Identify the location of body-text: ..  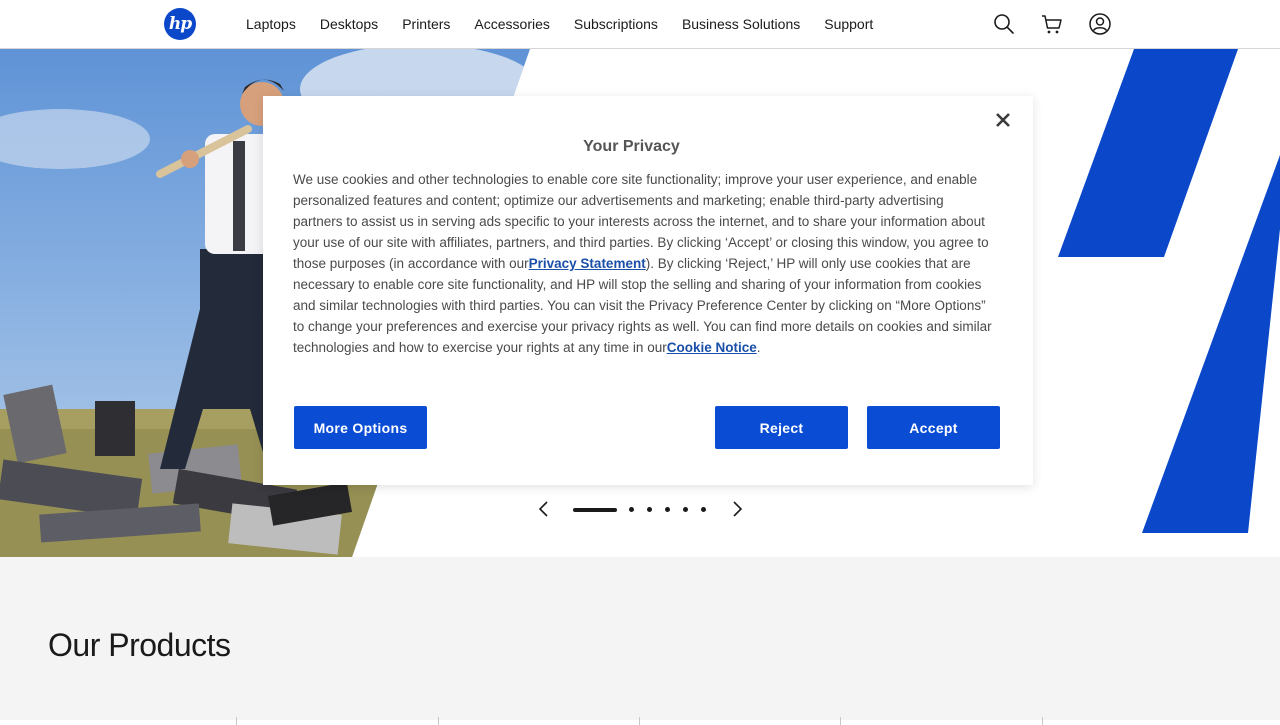
(758, 347).